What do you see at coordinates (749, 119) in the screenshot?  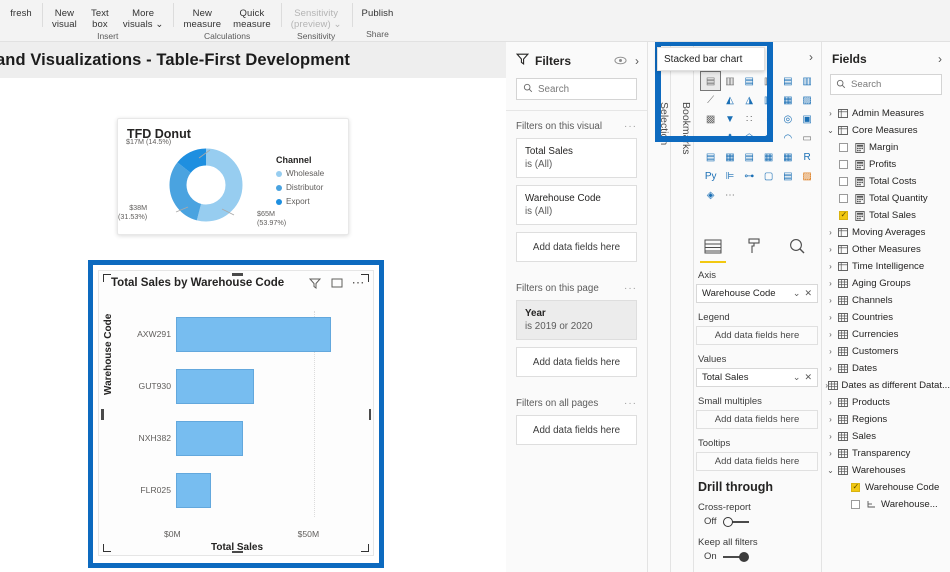 I see `scatter-chart-icon: ∷` at bounding box center [749, 119].